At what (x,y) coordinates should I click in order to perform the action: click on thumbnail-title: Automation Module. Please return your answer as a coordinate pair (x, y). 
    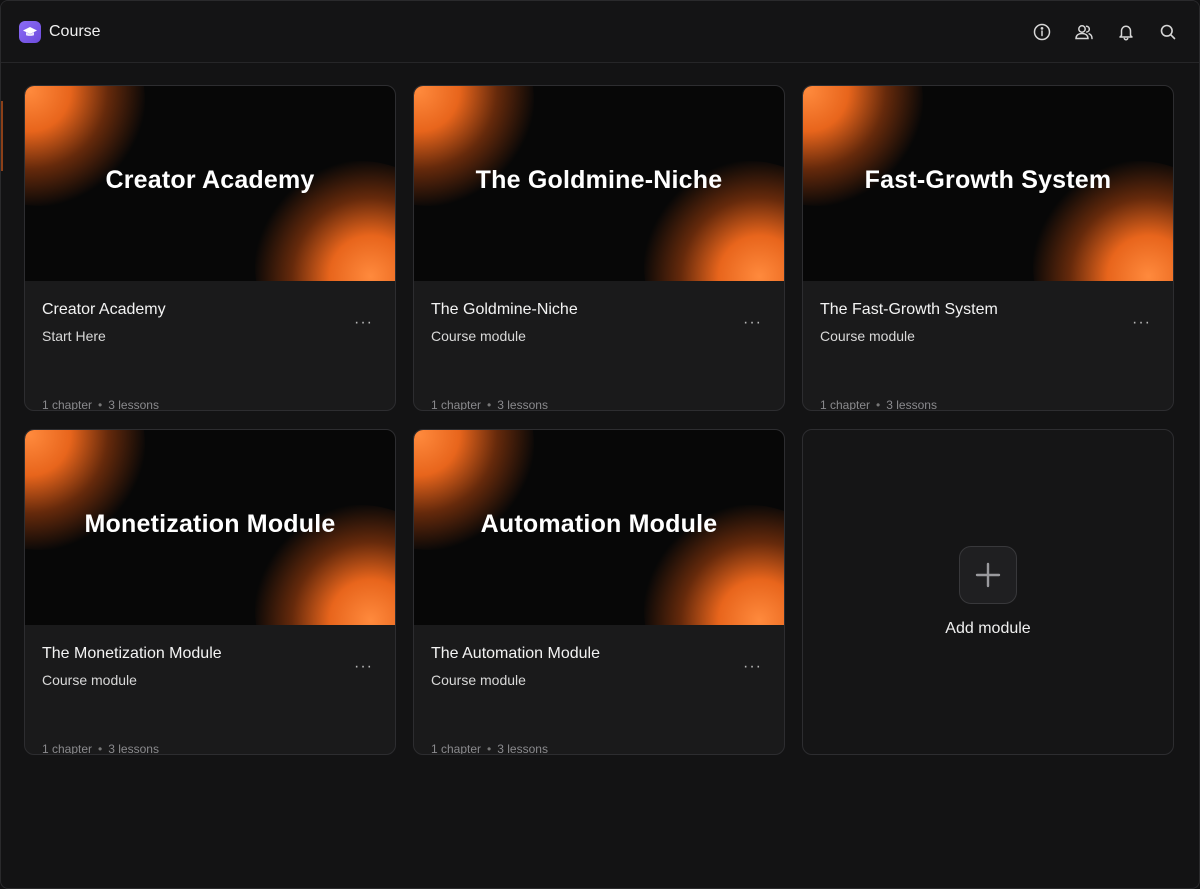
    Looking at the image, I should click on (599, 524).